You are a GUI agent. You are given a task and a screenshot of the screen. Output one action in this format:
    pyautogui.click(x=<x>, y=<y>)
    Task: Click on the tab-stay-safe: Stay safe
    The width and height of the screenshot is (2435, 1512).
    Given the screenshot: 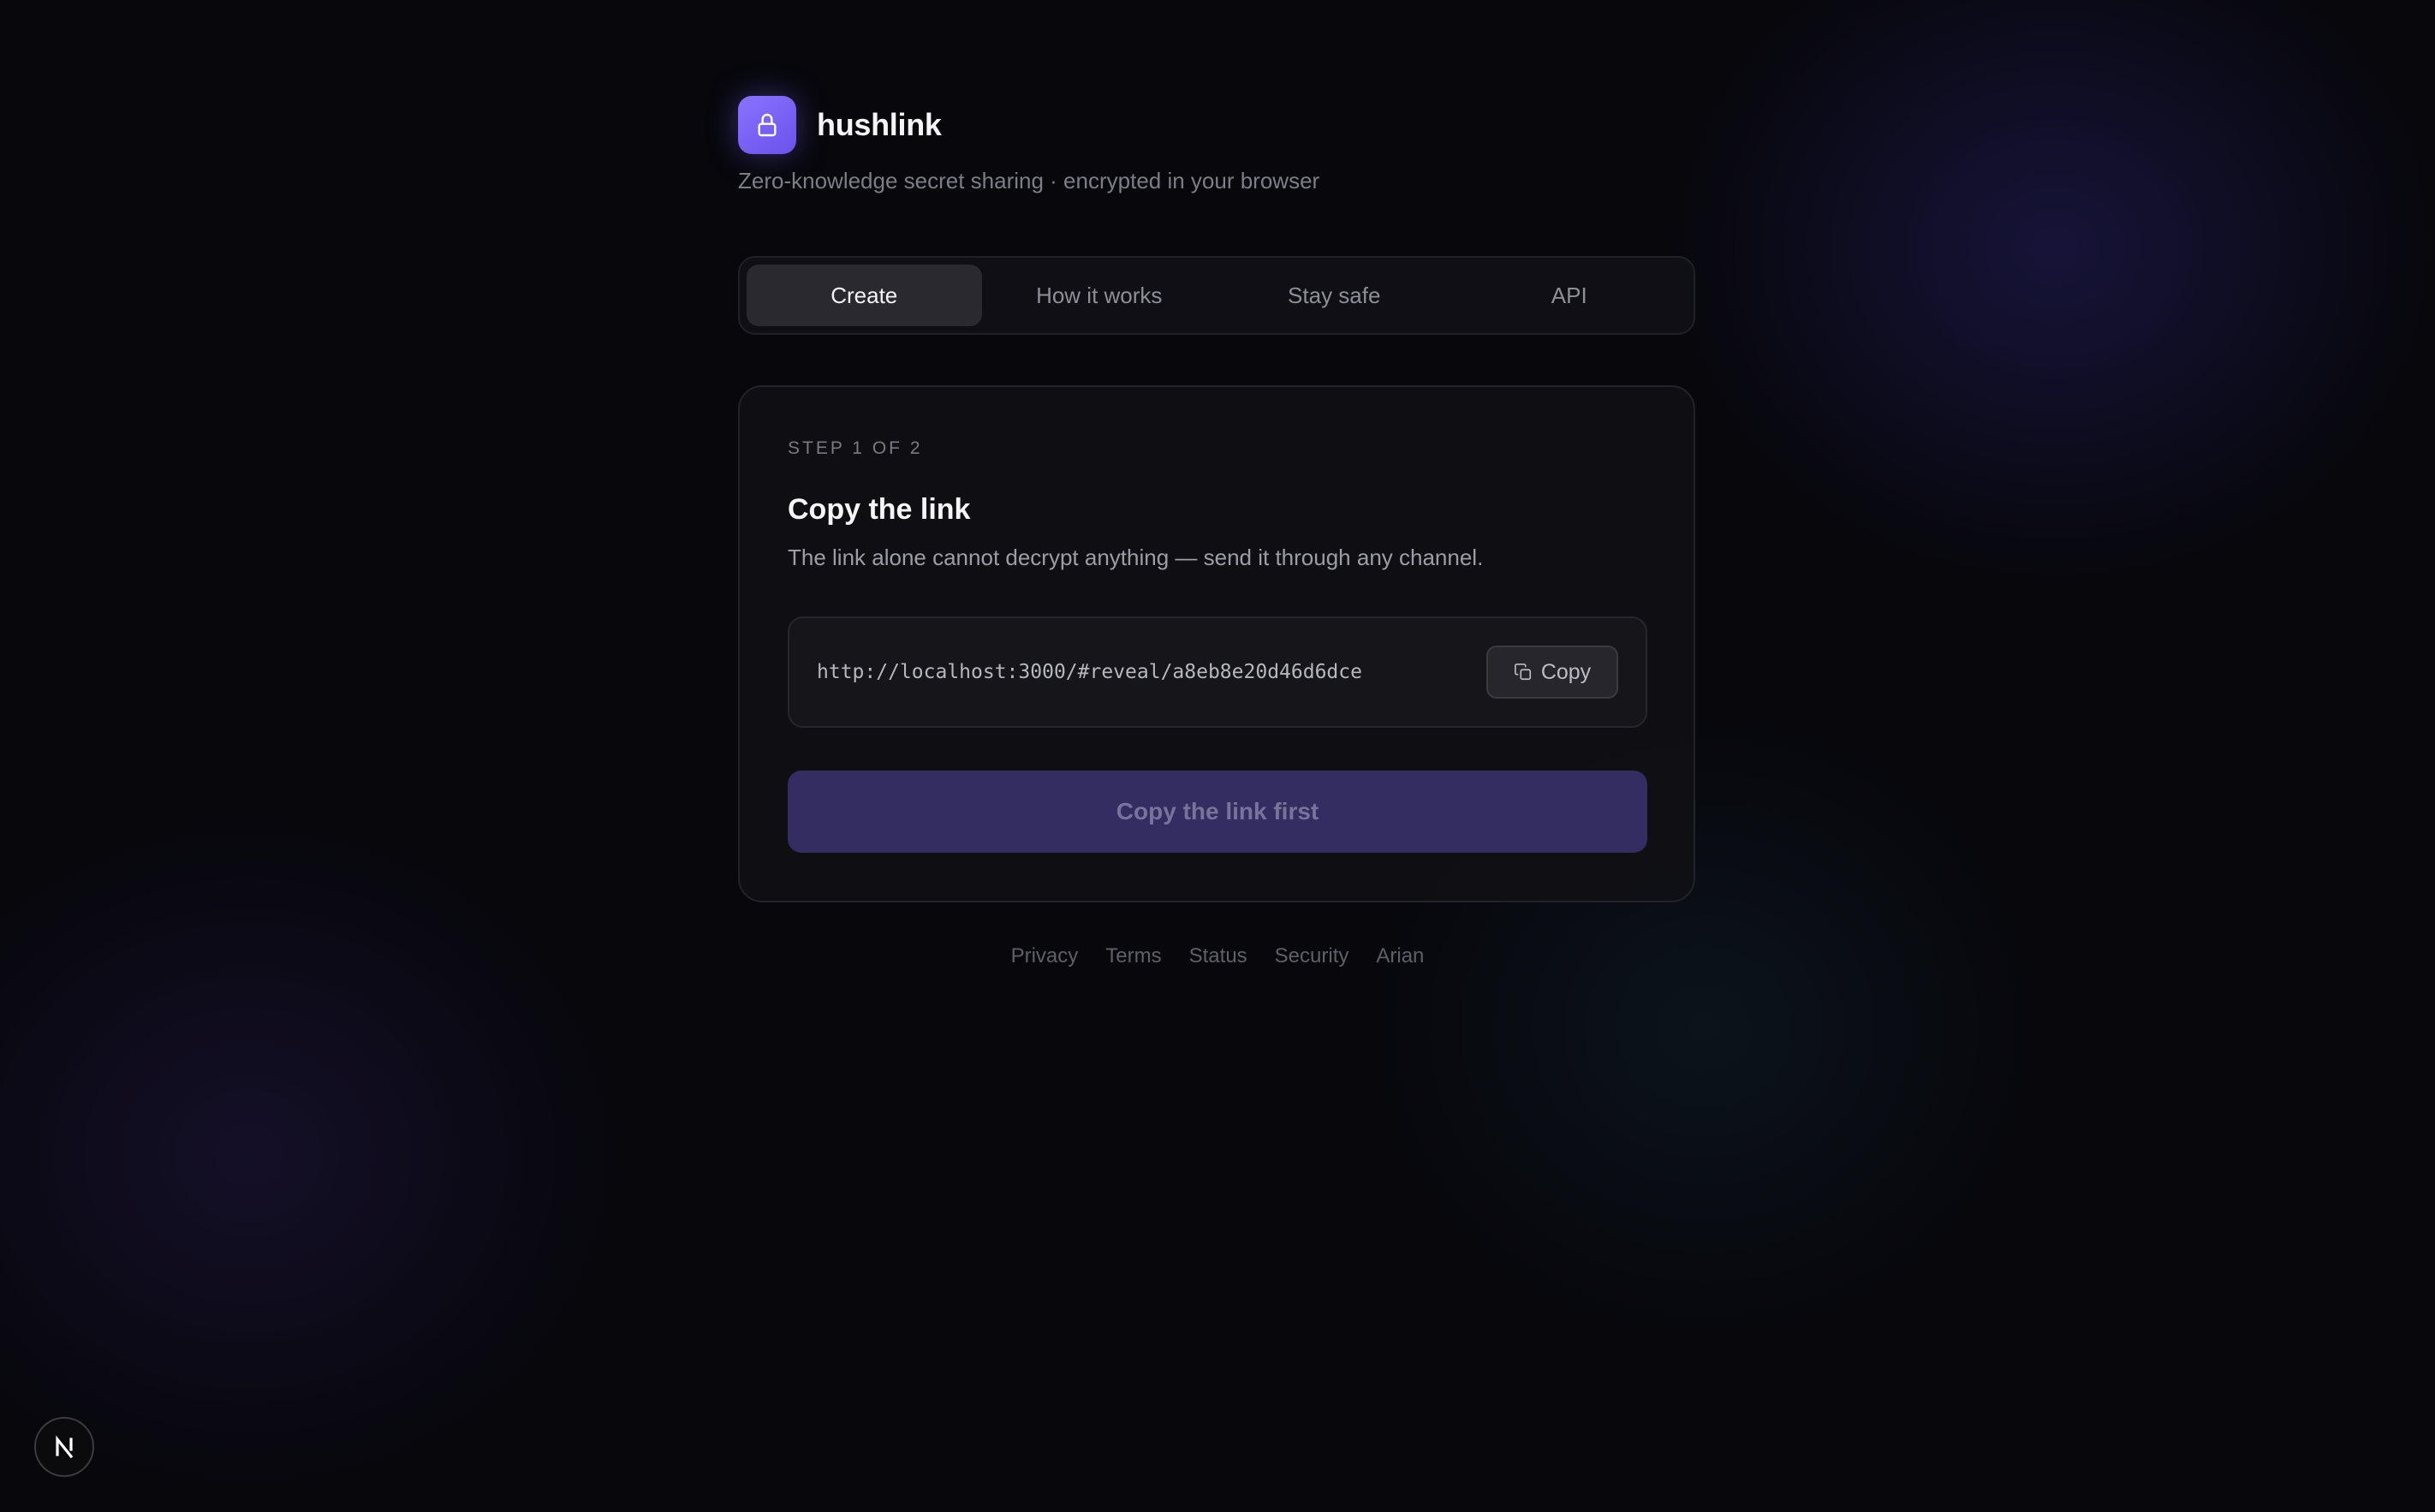 What is the action you would take?
    pyautogui.click(x=1334, y=295)
    